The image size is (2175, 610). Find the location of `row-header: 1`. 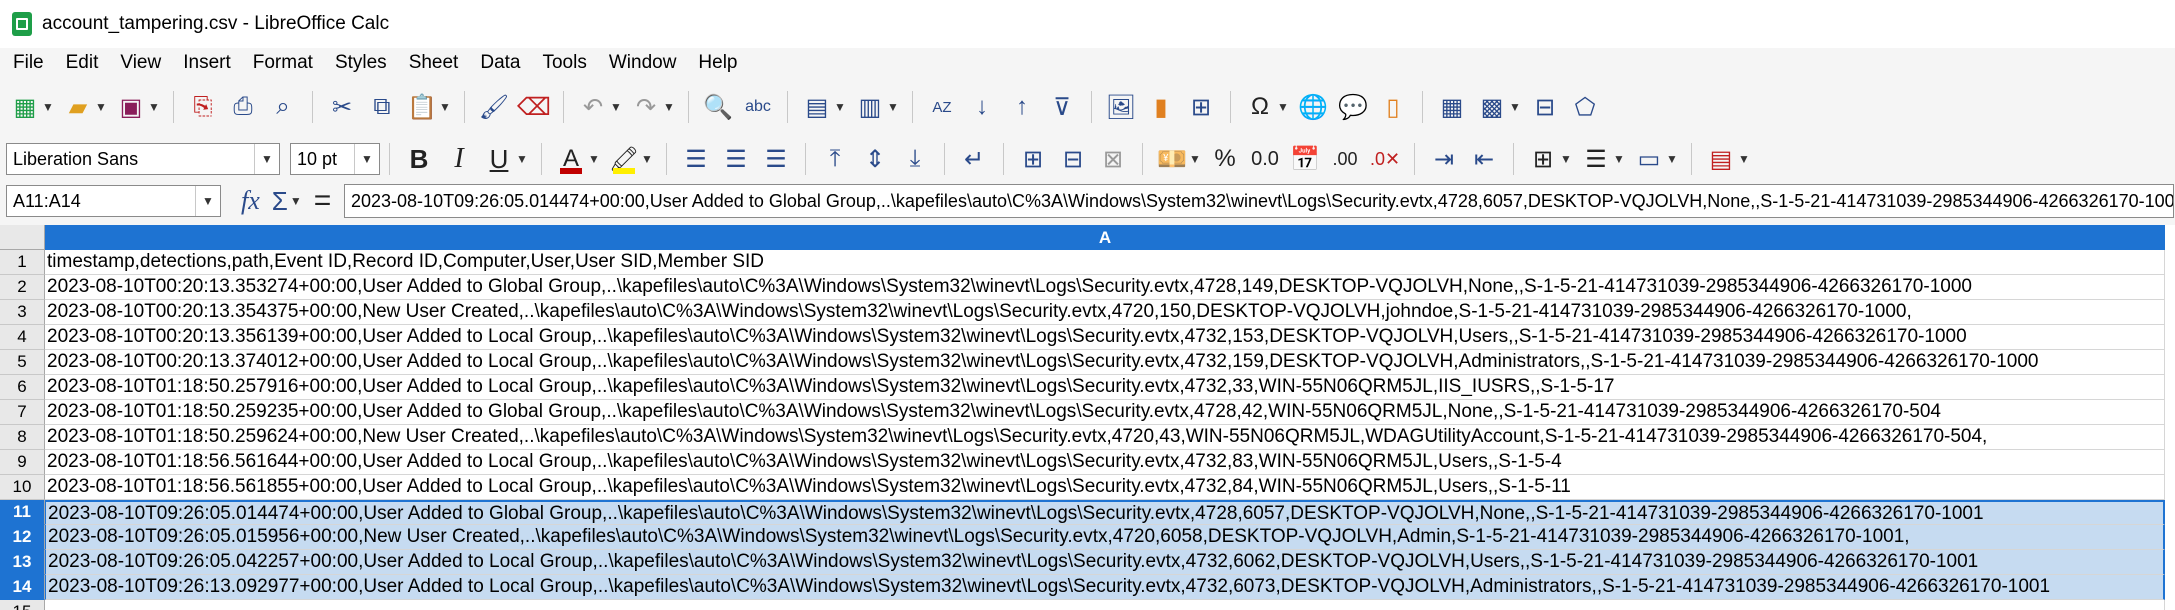

row-header: 1 is located at coordinates (22, 262).